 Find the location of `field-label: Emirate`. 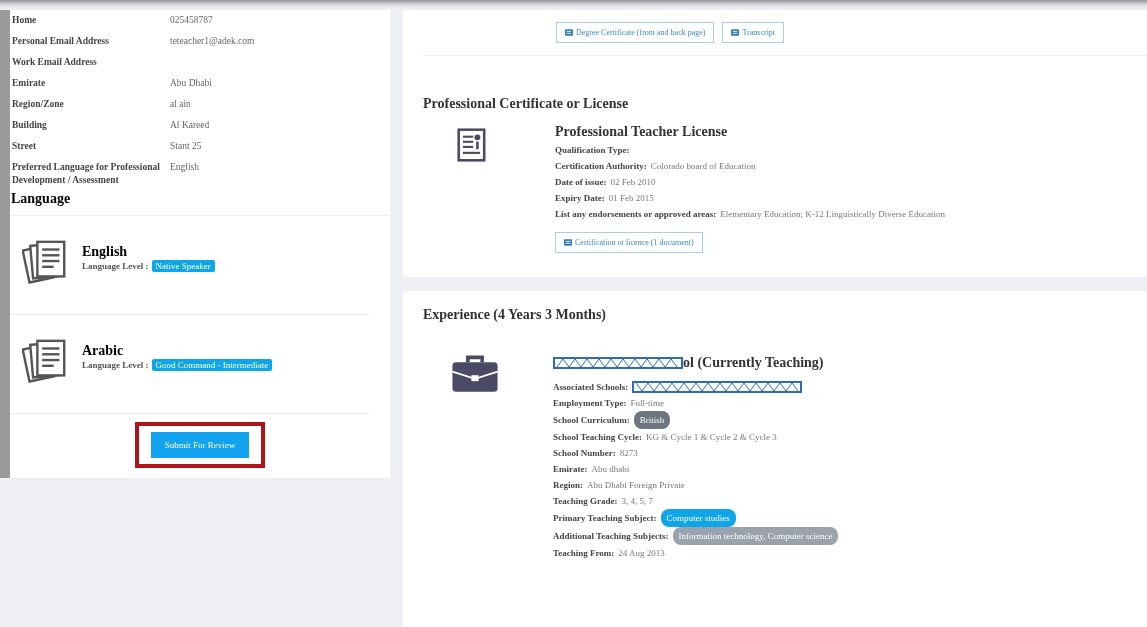

field-label: Emirate is located at coordinates (29, 83).